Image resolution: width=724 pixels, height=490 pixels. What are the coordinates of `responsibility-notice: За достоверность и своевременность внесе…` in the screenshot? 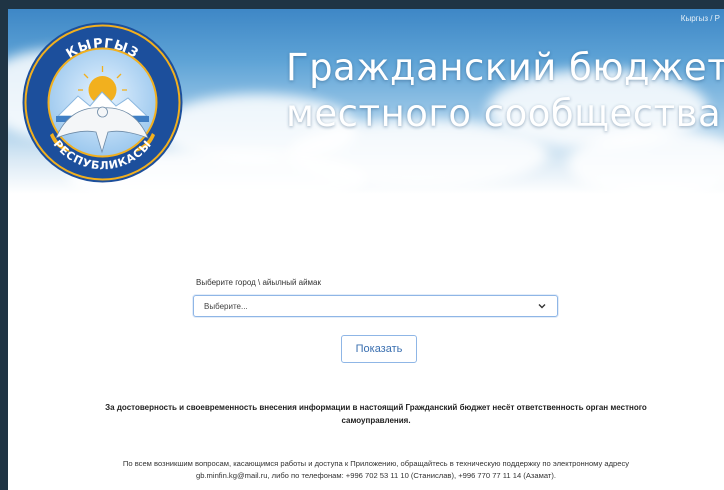 It's located at (371, 414).